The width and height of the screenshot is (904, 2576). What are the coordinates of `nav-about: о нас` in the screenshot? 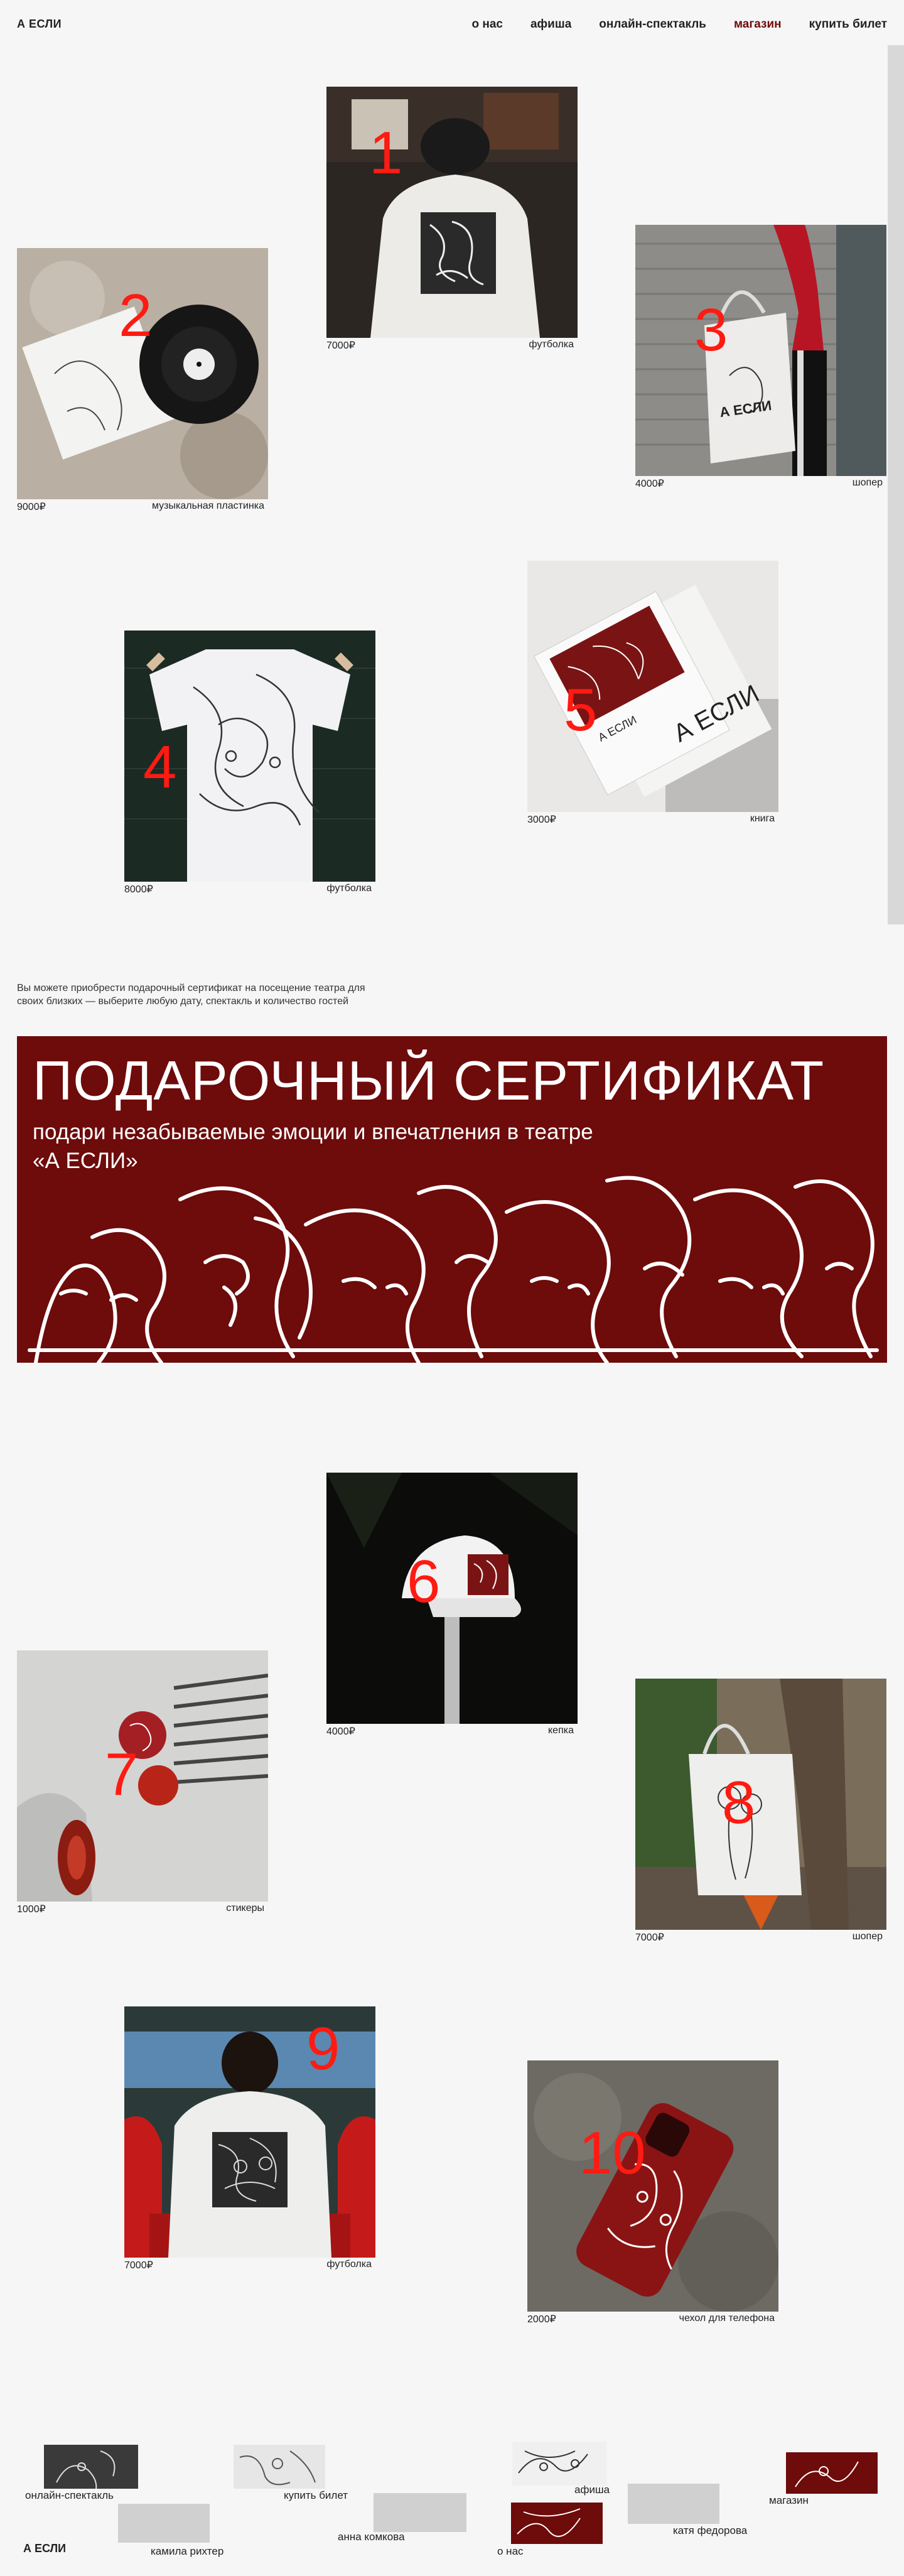 It's located at (487, 25).